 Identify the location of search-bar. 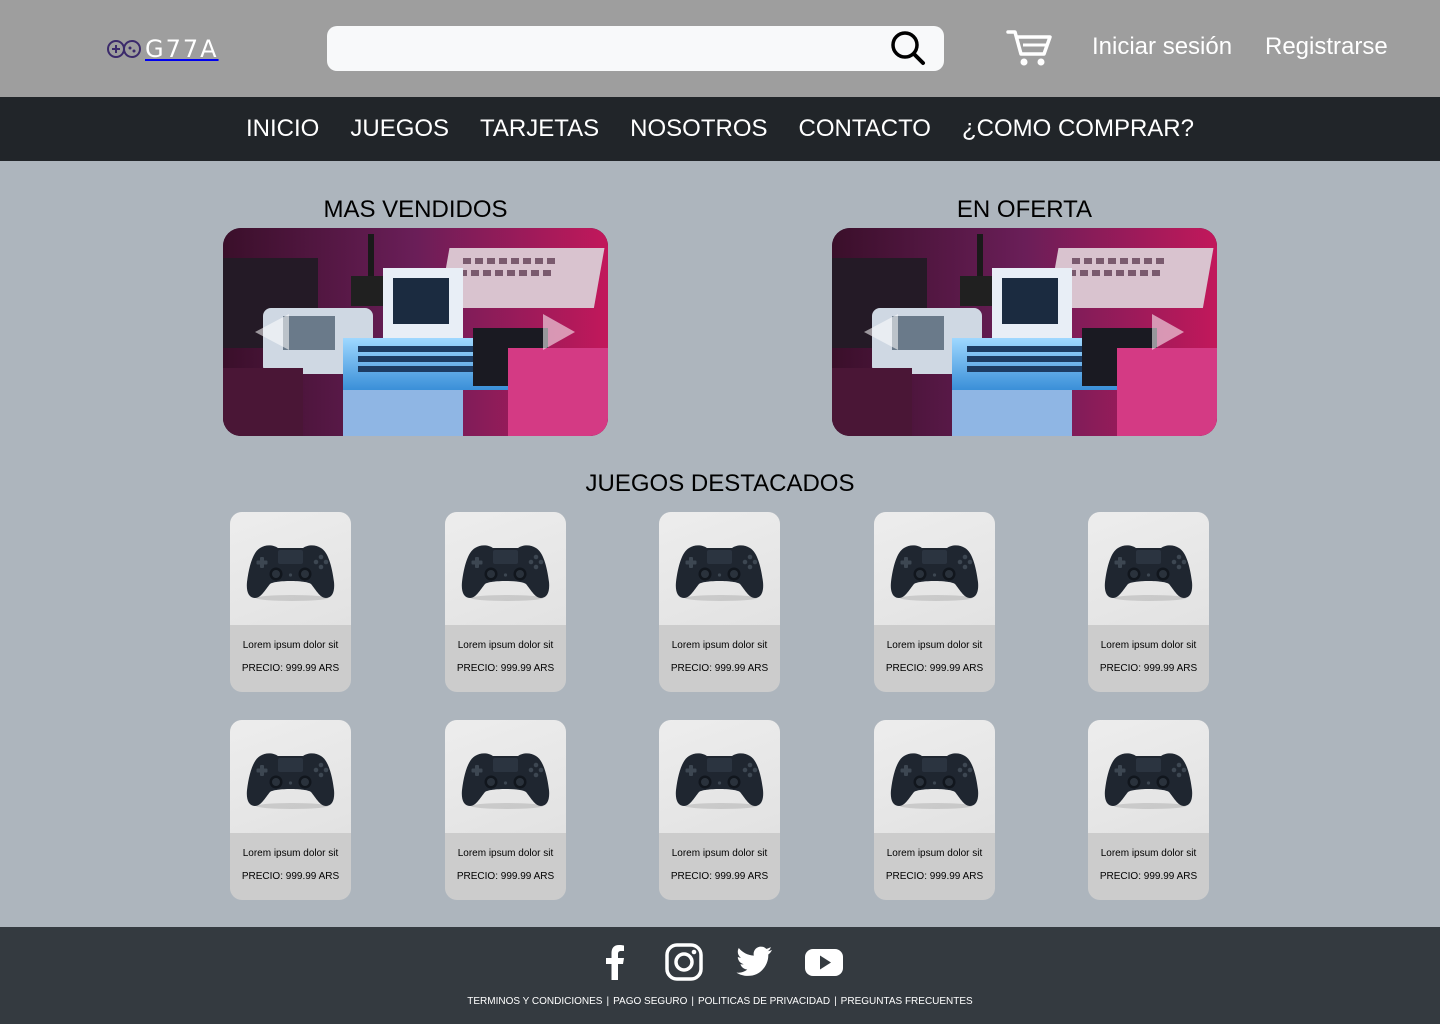
(635, 48).